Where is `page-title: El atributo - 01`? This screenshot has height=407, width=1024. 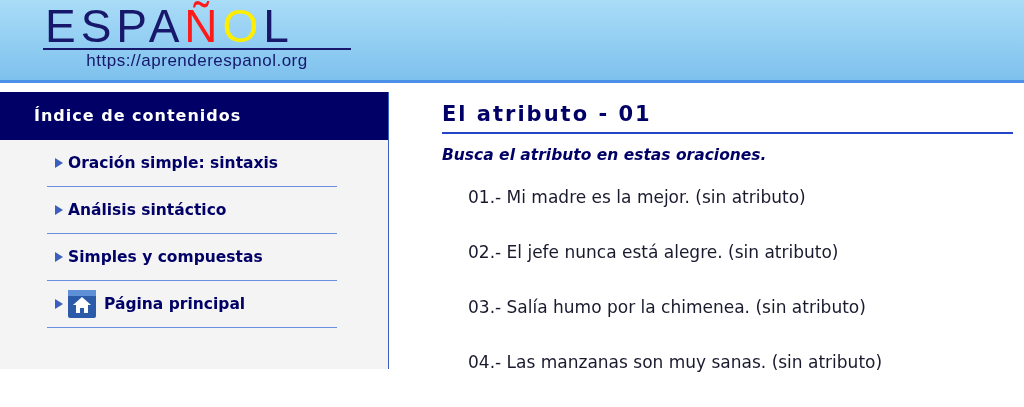 page-title: El atributo - 01 is located at coordinates (727, 118).